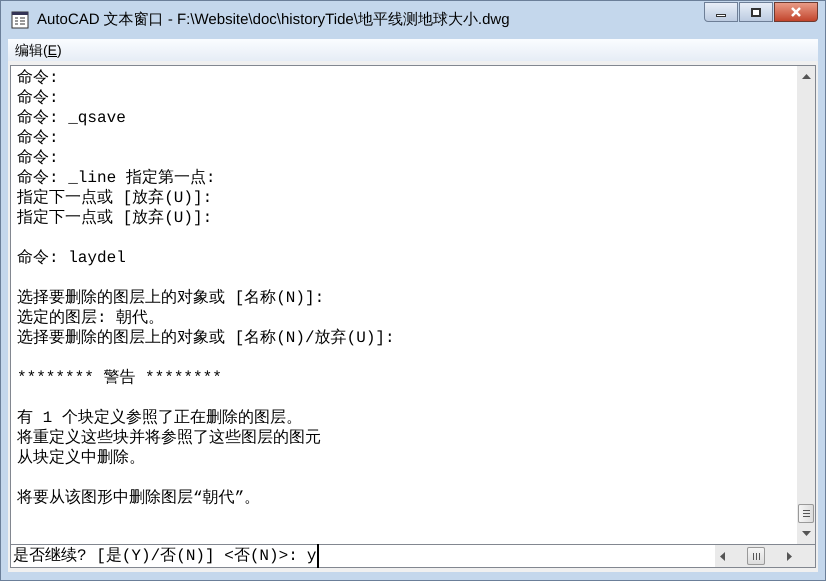 Image resolution: width=826 pixels, height=581 pixels. What do you see at coordinates (90, 318) in the screenshot?
I see `history-line: 选定的图层: 朝代。` at bounding box center [90, 318].